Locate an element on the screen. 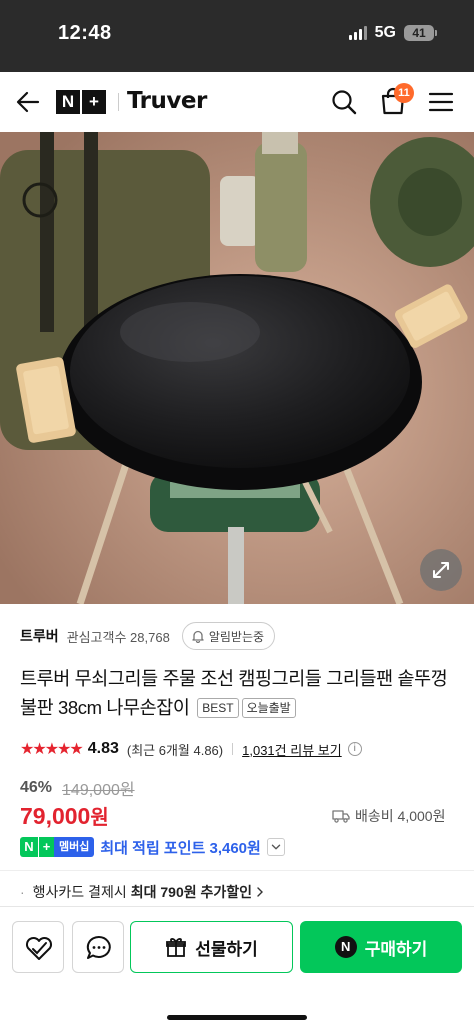  max-points-text: 최대 적립 포인트 3,460원 is located at coordinates (180, 848).